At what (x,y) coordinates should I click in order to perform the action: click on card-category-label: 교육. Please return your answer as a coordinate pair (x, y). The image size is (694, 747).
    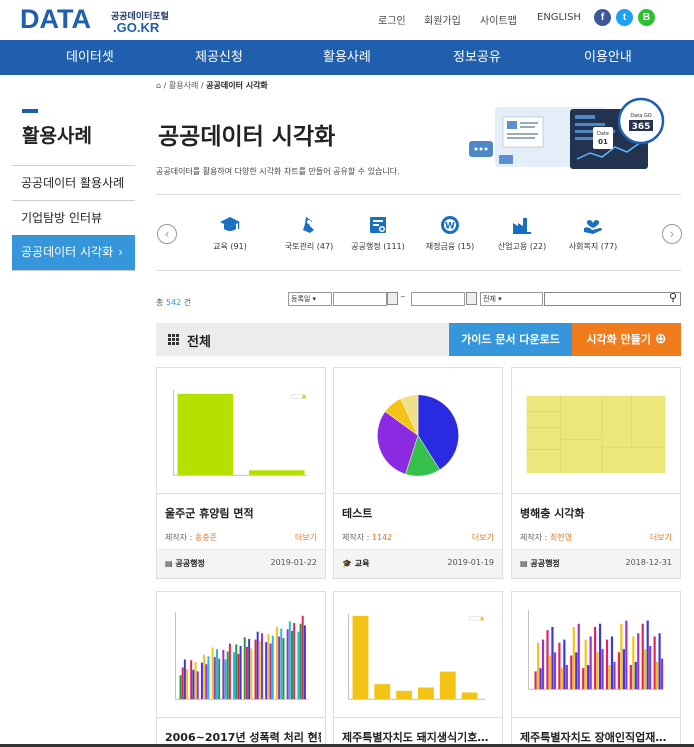
    Looking at the image, I should click on (362, 563).